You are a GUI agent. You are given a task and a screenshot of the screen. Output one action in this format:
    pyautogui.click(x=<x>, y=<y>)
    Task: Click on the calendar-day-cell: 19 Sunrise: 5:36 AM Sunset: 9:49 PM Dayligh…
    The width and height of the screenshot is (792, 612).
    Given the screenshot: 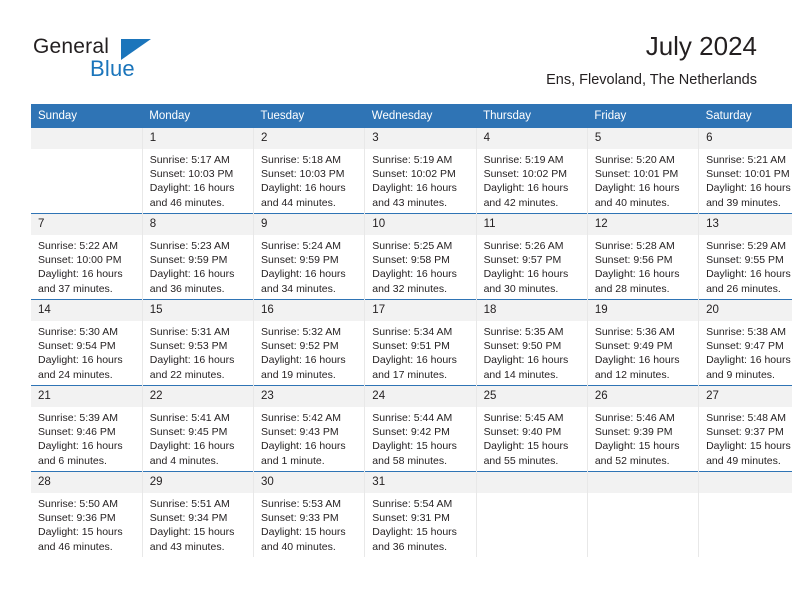 What is the action you would take?
    pyautogui.click(x=643, y=342)
    